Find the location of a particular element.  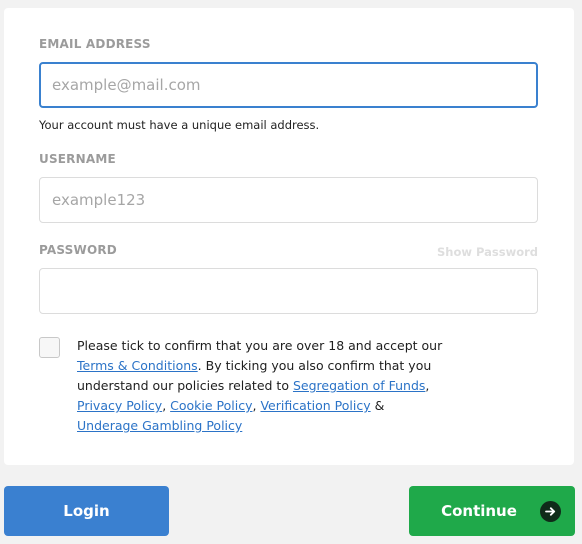

segregation-of-funds-link: Segregation of Funds is located at coordinates (359, 385).